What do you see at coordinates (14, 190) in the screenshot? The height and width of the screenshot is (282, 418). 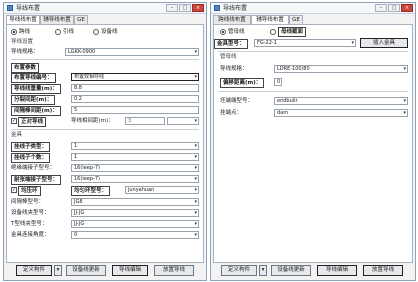 I see `grading-ring-checkbox: ✓` at bounding box center [14, 190].